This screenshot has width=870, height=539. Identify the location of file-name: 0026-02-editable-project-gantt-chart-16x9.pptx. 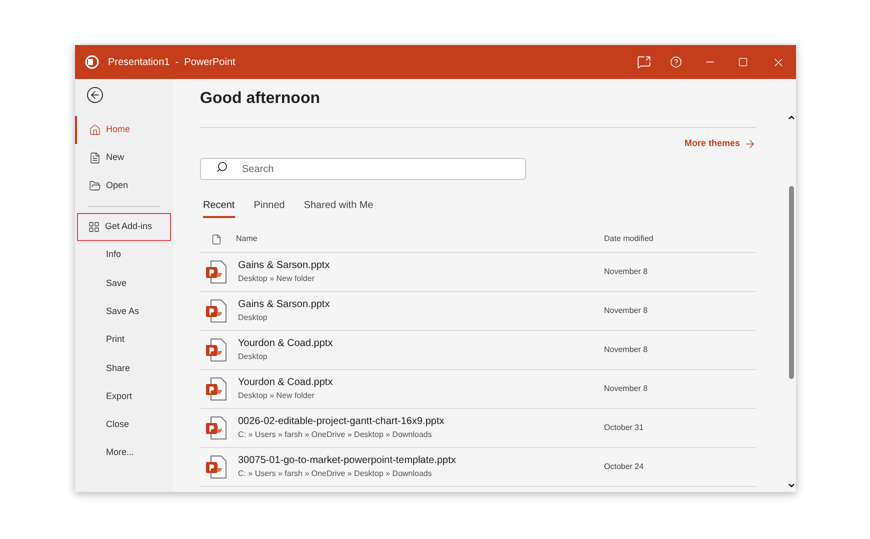
(342, 422).